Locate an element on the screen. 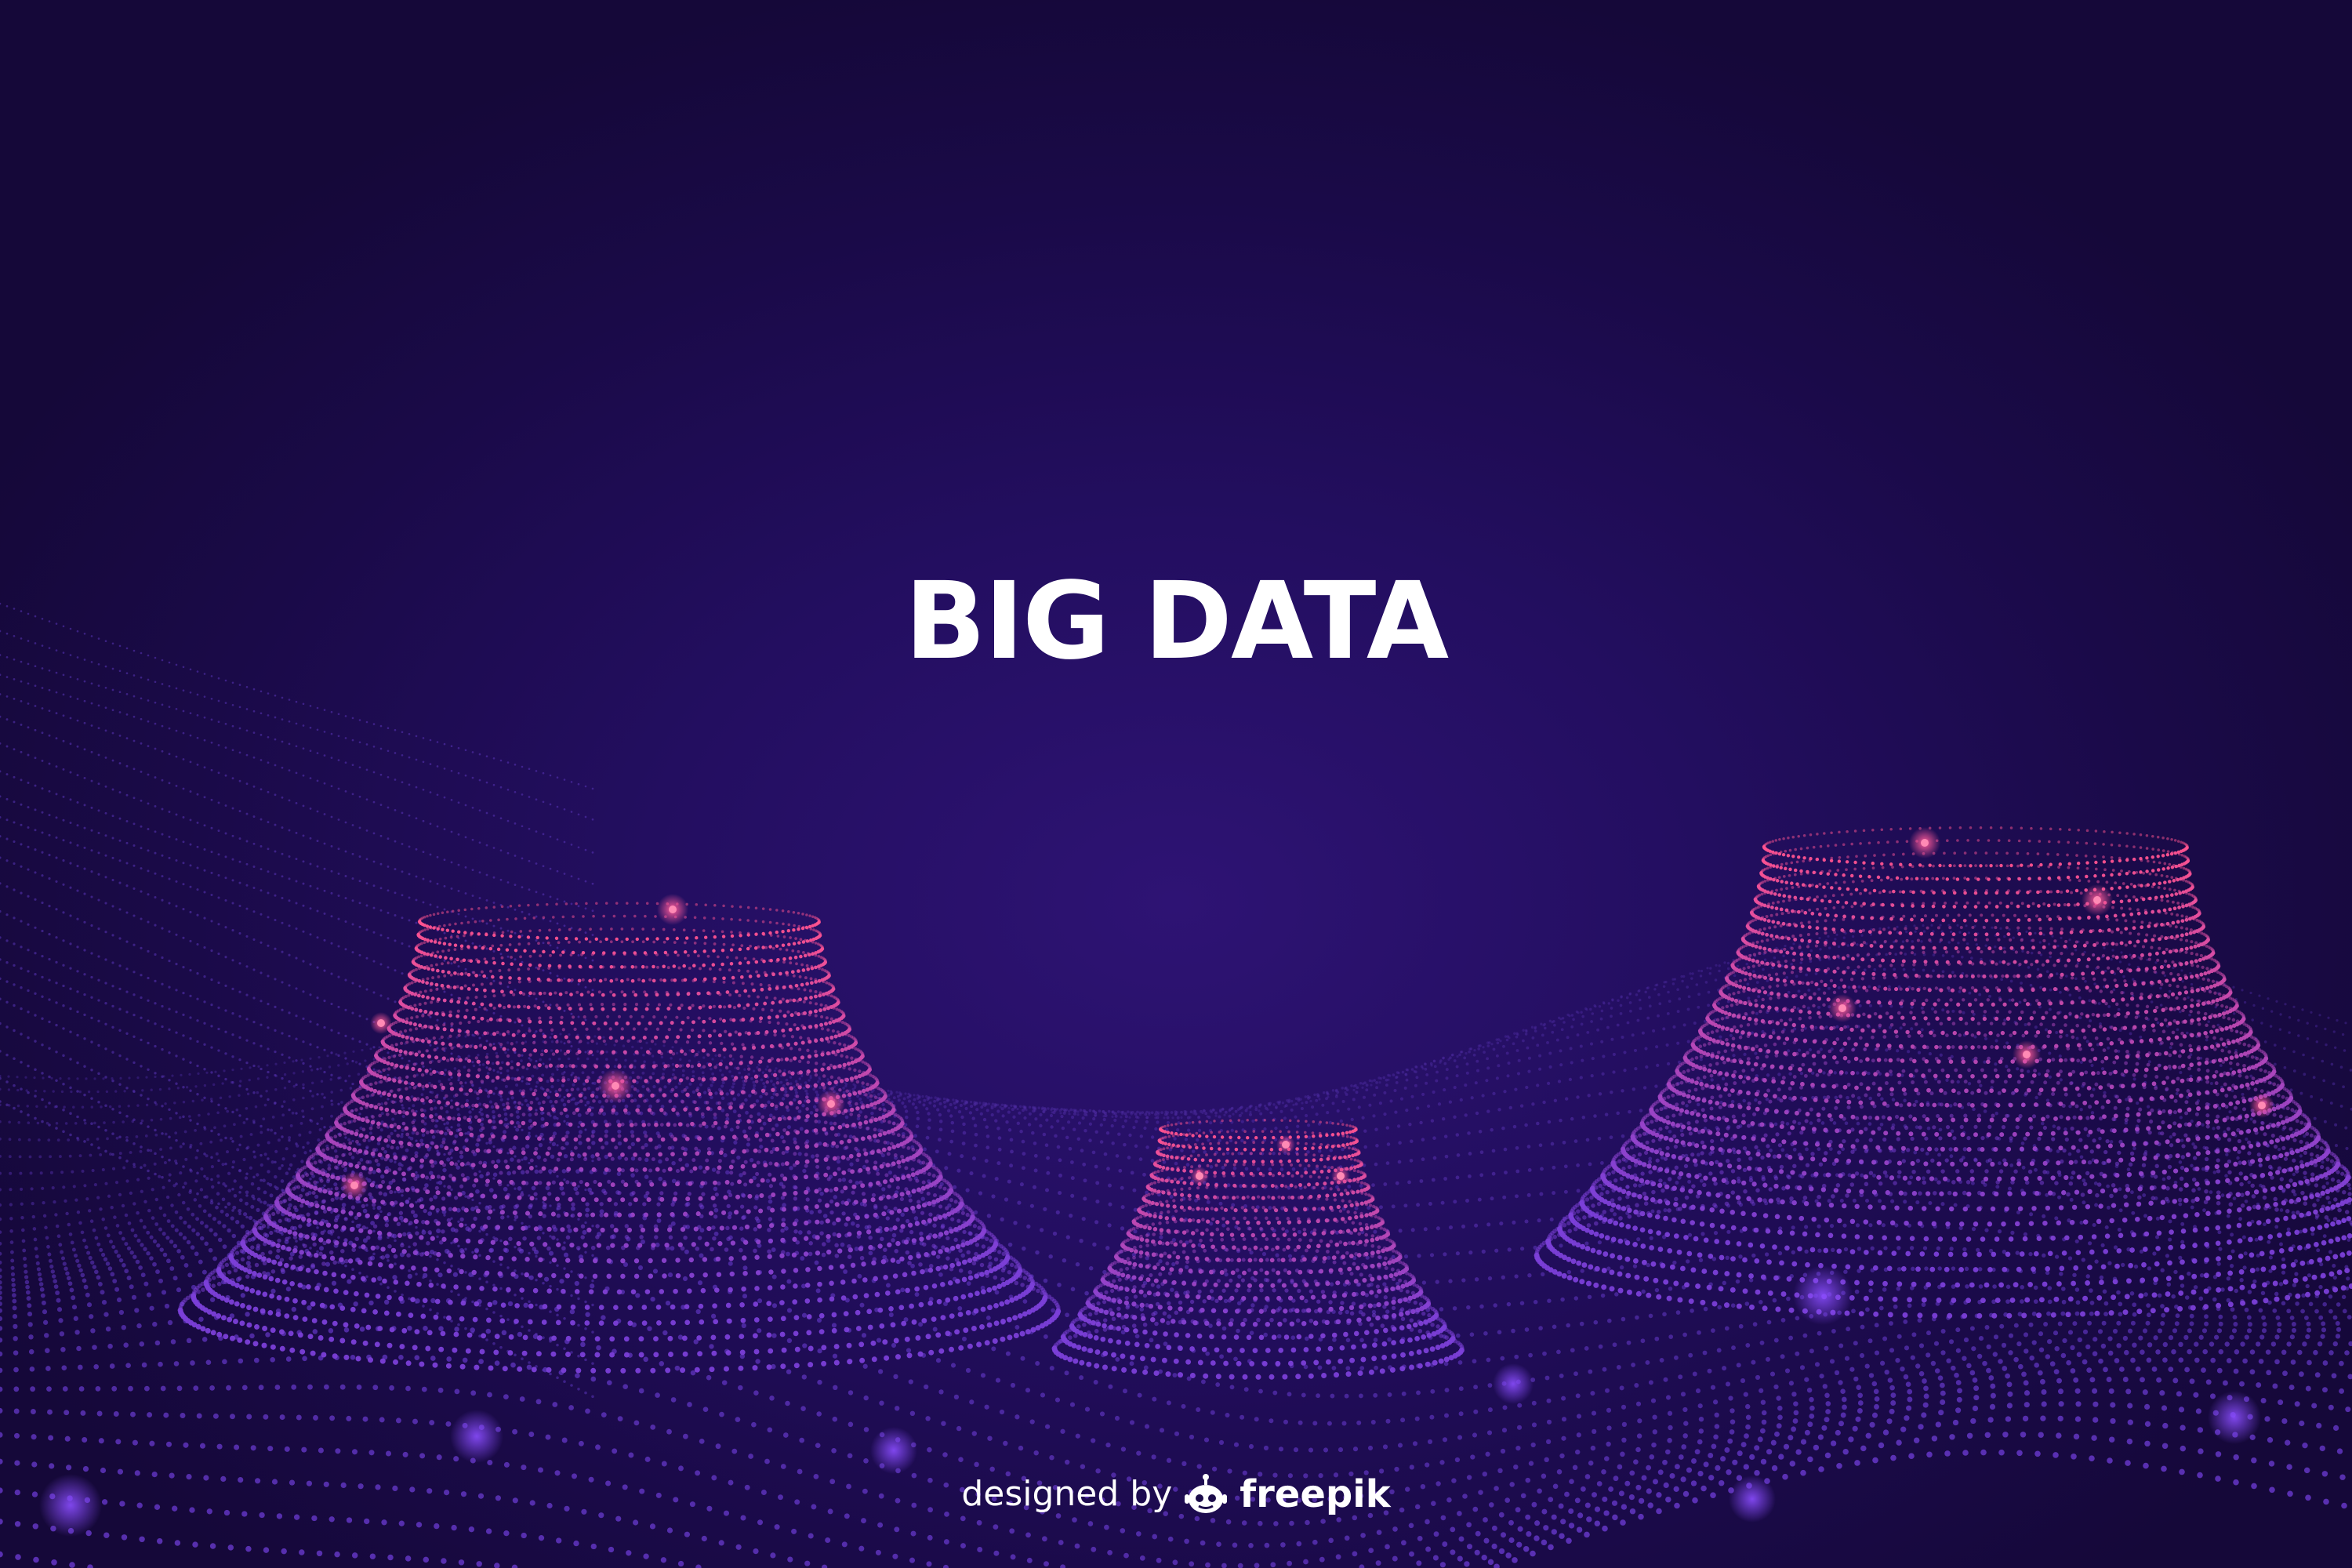 This screenshot has width=2352, height=1568. attribution: designed by freepik is located at coordinates (1176, 1494).